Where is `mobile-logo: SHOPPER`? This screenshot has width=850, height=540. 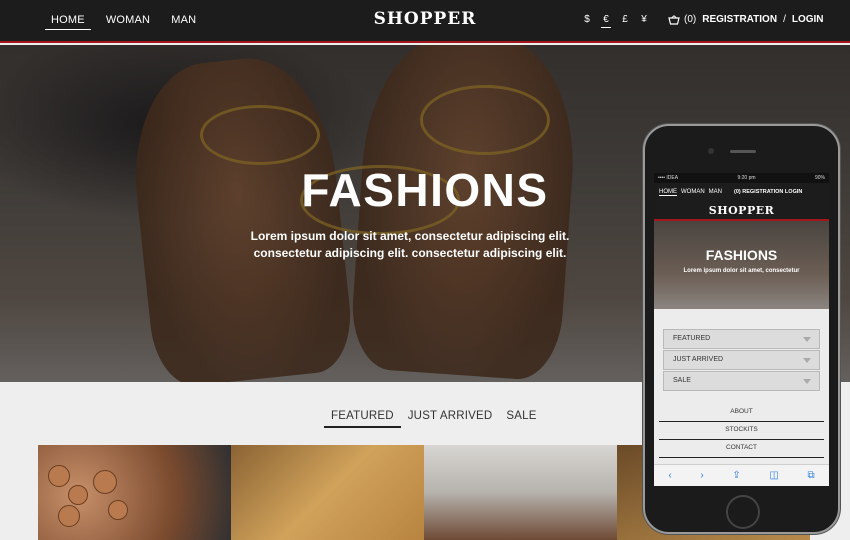
mobile-logo: SHOPPER is located at coordinates (741, 210).